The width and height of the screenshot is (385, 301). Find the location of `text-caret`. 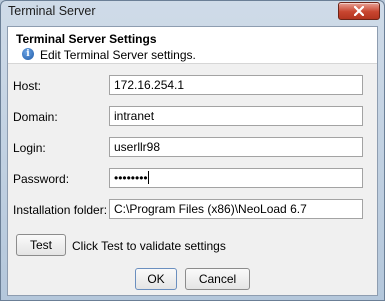

text-caret is located at coordinates (148, 177).